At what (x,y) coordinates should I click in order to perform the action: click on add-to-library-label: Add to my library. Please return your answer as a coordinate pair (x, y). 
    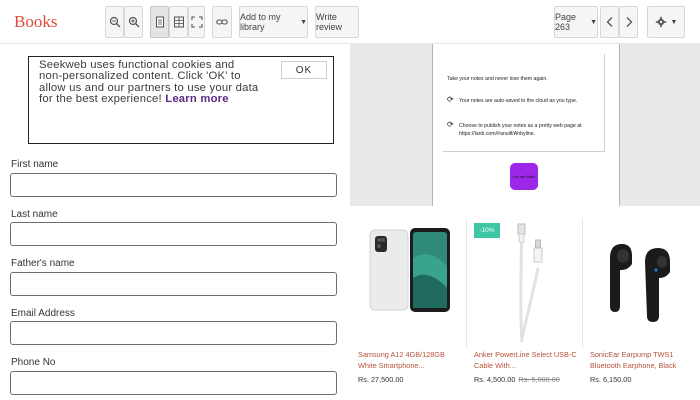
    Looking at the image, I should click on (260, 22).